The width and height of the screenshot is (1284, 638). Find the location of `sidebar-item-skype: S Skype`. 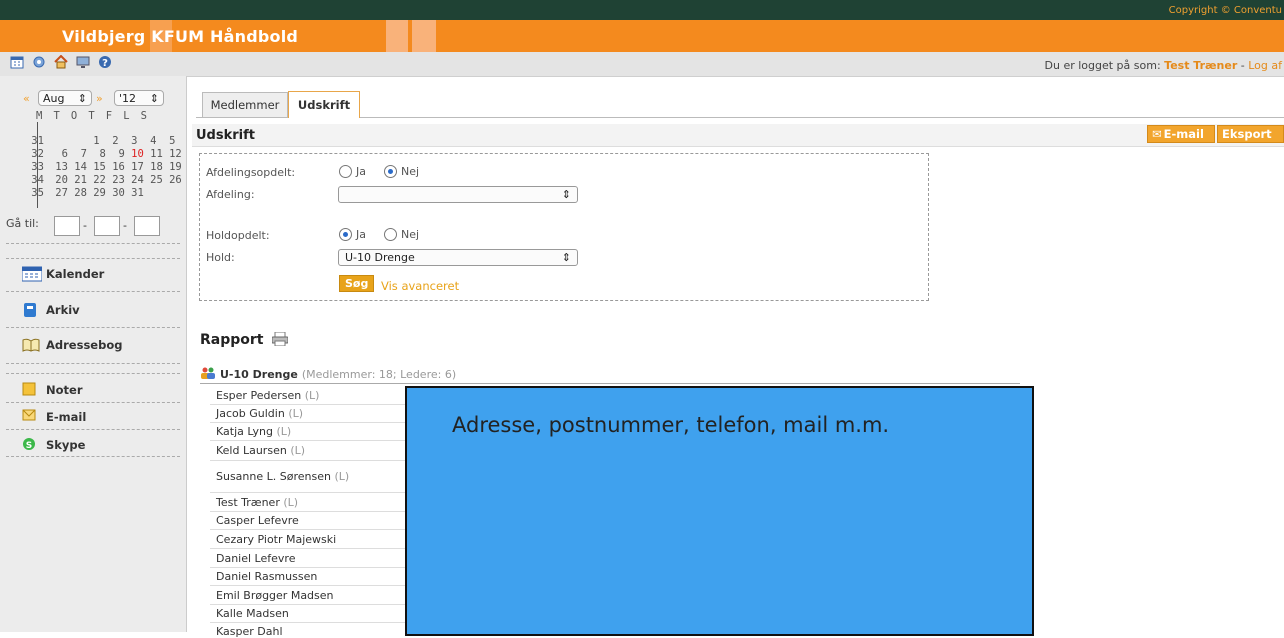

sidebar-item-skype: S Skype is located at coordinates (53, 445).